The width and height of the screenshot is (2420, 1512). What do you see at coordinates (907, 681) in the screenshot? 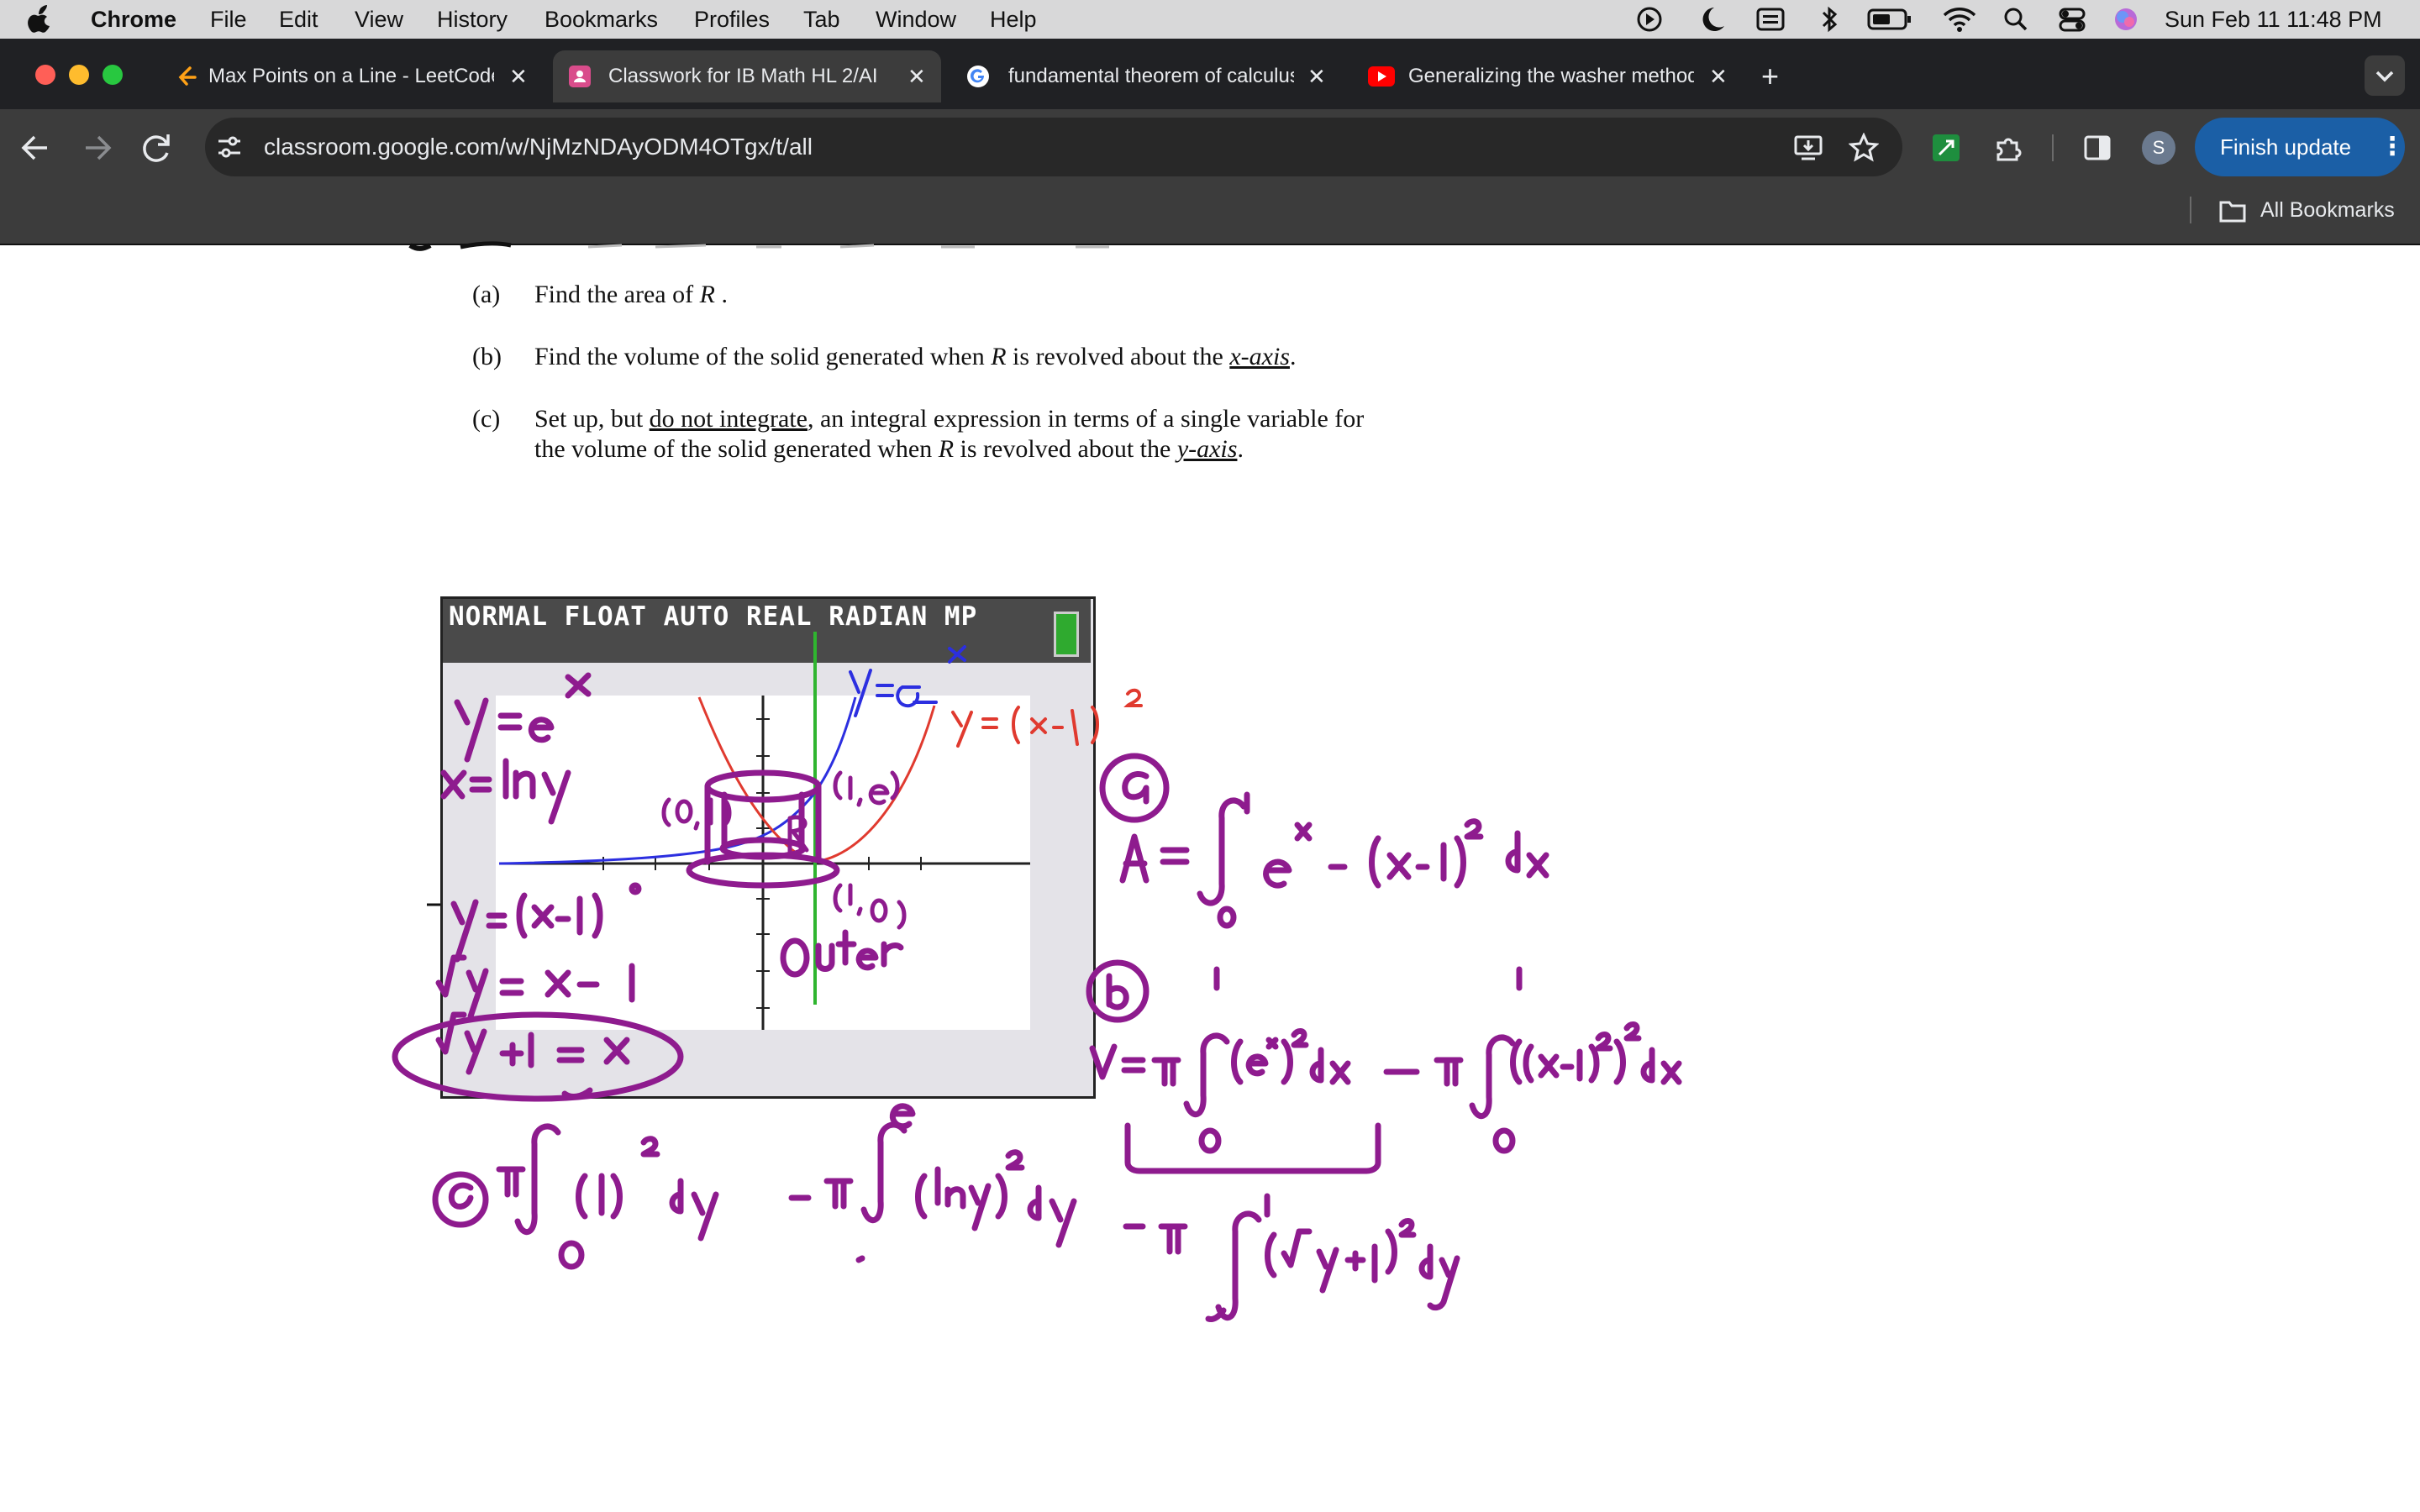
I see `blue-curve-label` at bounding box center [907, 681].